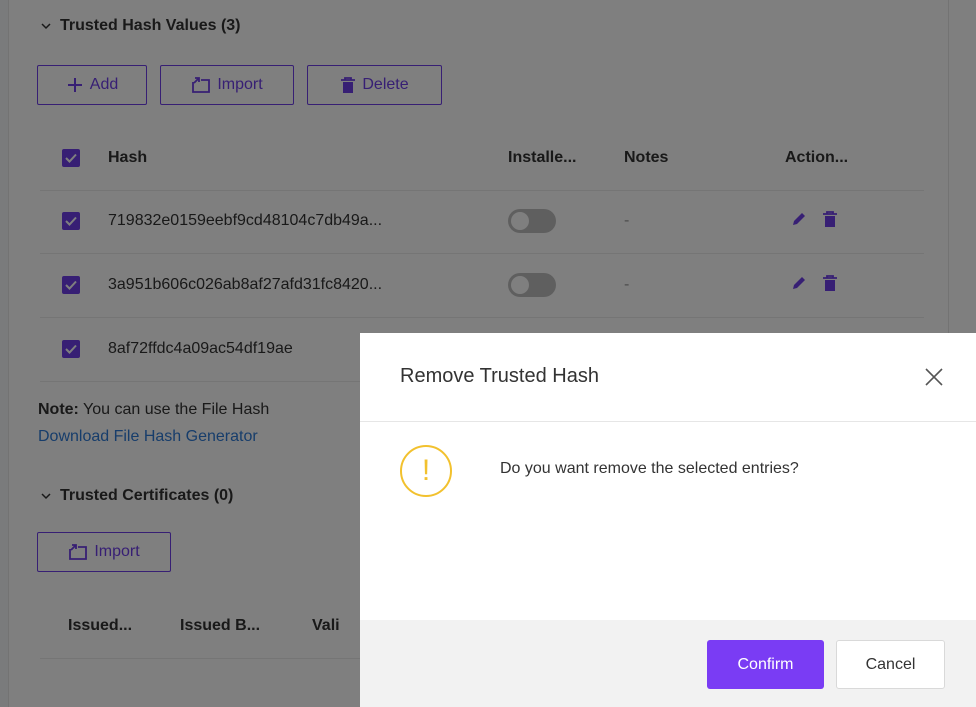  What do you see at coordinates (668, 663) in the screenshot?
I see `modal-footer: Confirm Cancel` at bounding box center [668, 663].